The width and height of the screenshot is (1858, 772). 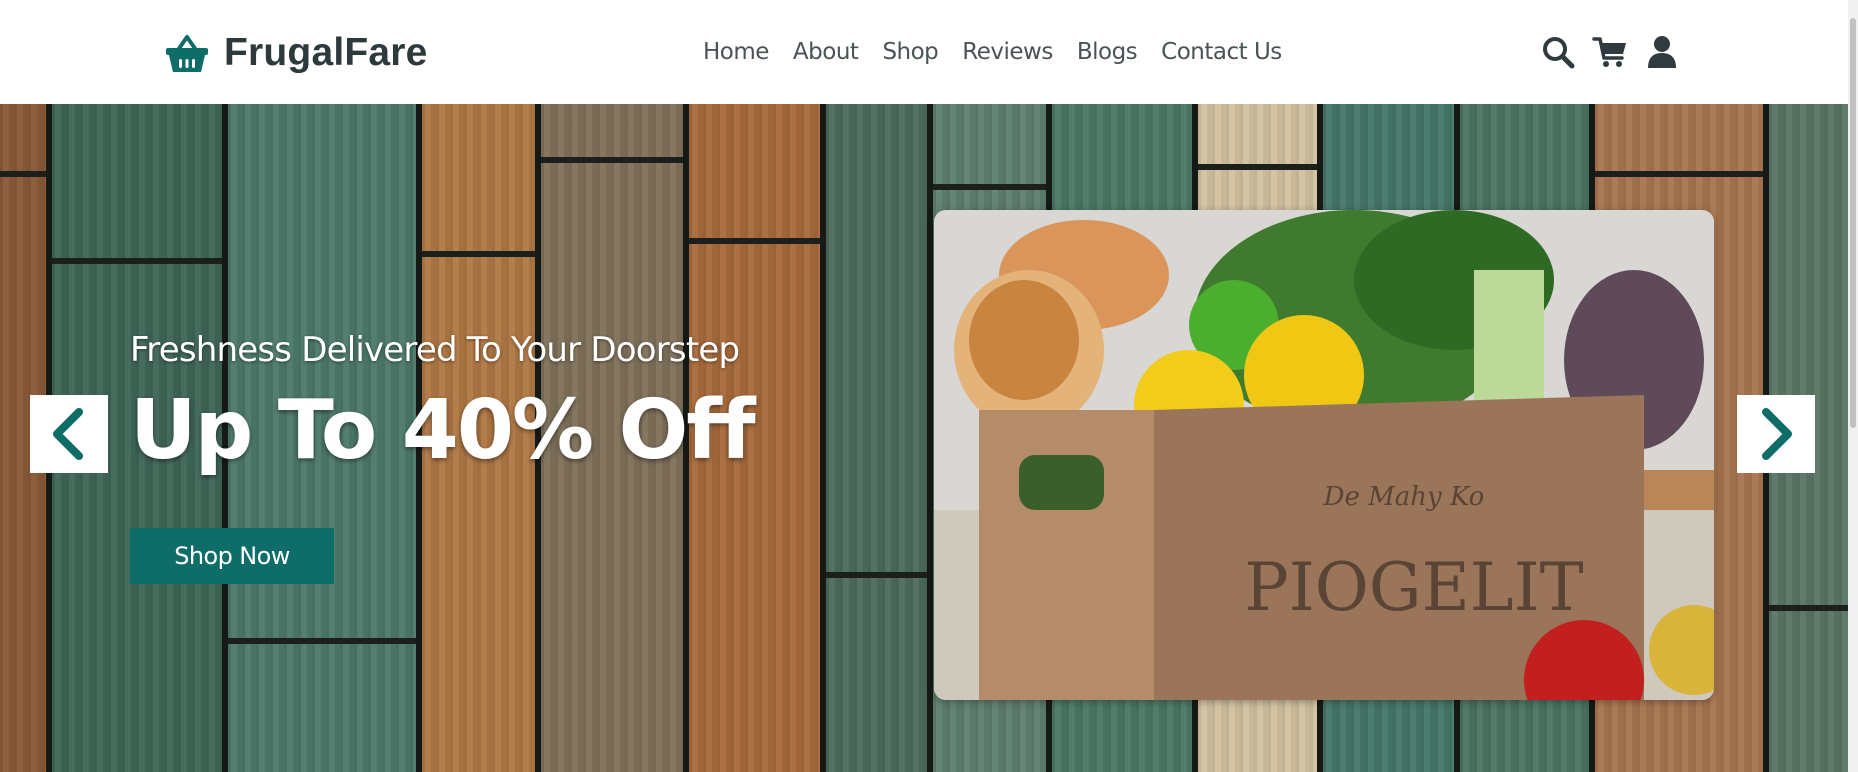 I want to click on hero-subtitle: Freshness Delivered To Your Doorstep, so click(x=435, y=350).